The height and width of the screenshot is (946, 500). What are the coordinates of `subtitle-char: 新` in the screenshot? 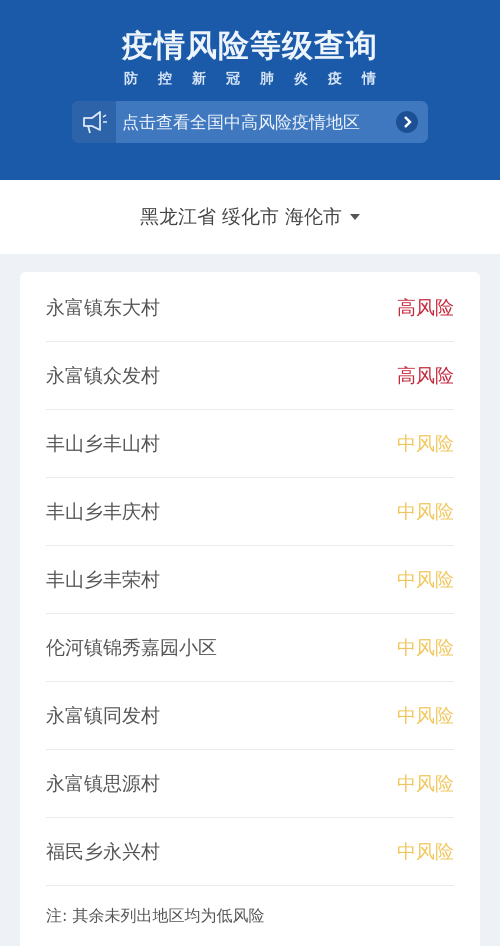 It's located at (199, 79).